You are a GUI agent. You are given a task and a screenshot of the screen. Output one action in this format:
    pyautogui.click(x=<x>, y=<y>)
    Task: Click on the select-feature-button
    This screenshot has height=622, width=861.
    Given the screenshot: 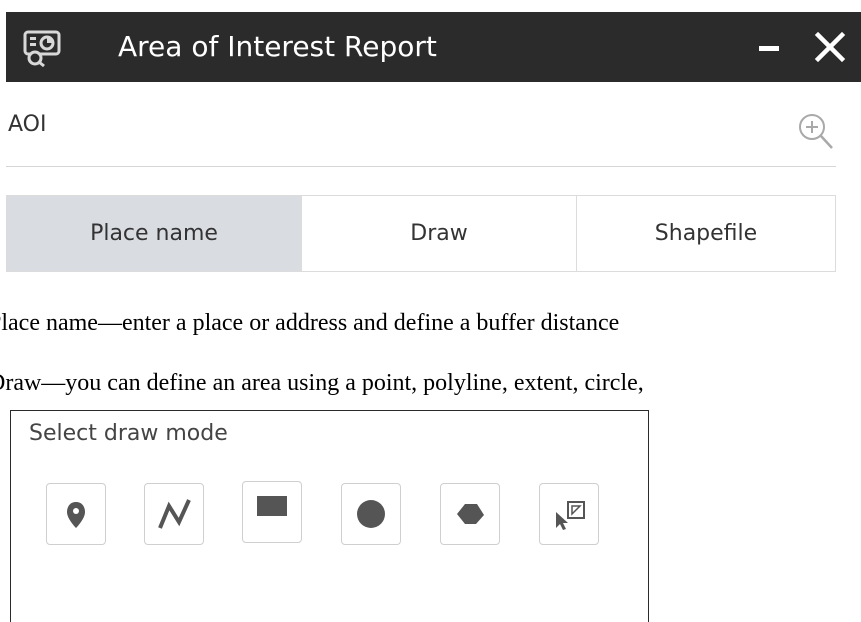 What is the action you would take?
    pyautogui.click(x=569, y=514)
    